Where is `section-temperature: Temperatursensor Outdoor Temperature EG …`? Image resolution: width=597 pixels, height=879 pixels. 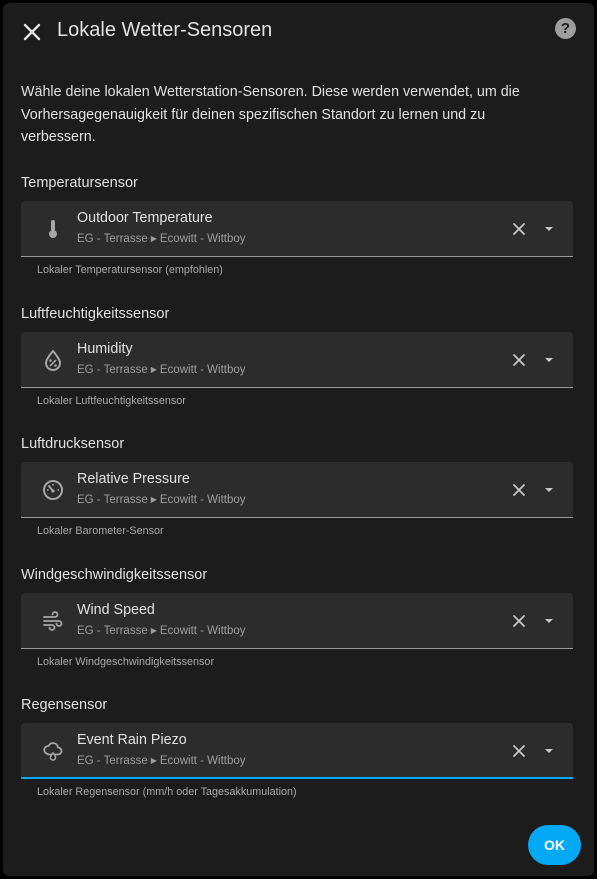
section-temperature: Temperatursensor Outdoor Temperature EG … is located at coordinates (297, 225).